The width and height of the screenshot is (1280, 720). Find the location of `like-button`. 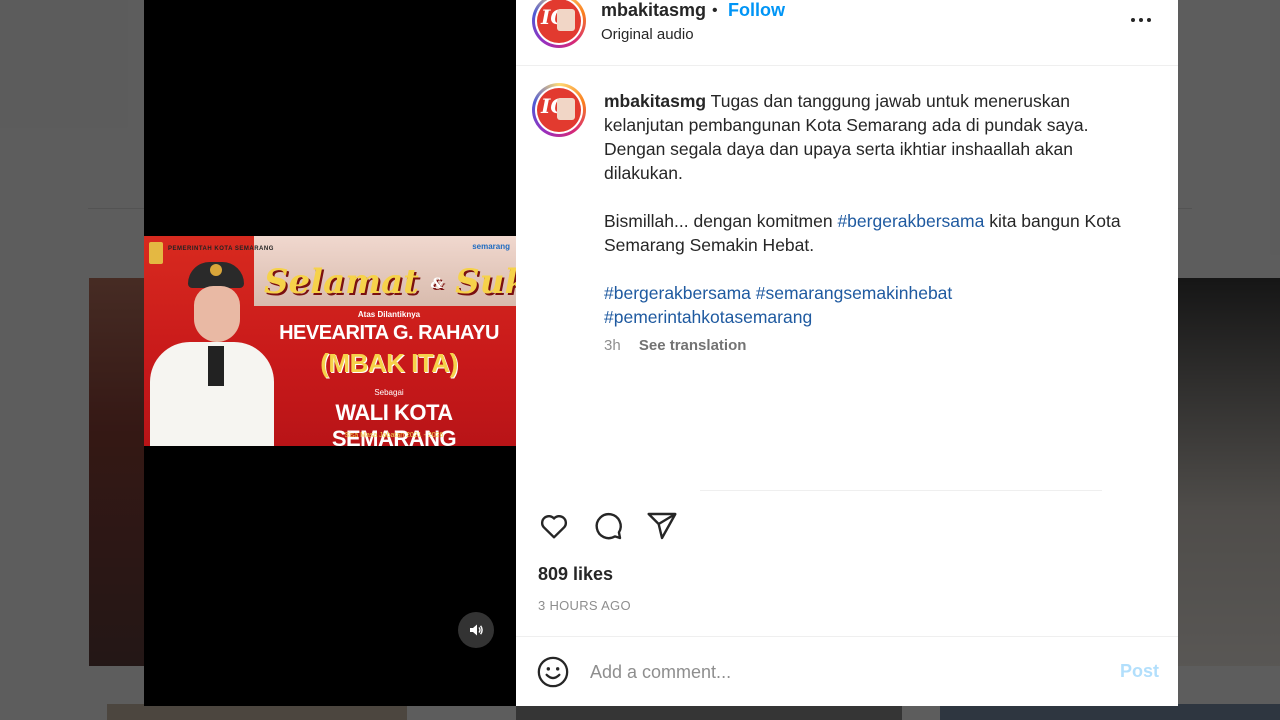

like-button is located at coordinates (554, 526).